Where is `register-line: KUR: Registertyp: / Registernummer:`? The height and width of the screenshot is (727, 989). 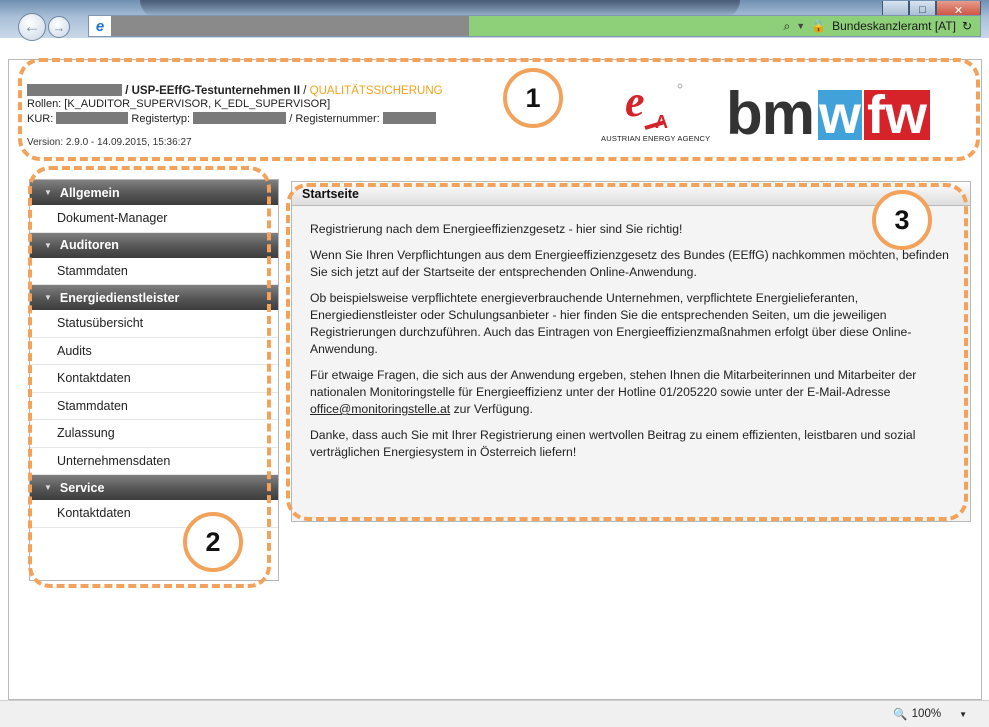
register-line: KUR: Registertyp: / Registernummer: is located at coordinates (231, 118).